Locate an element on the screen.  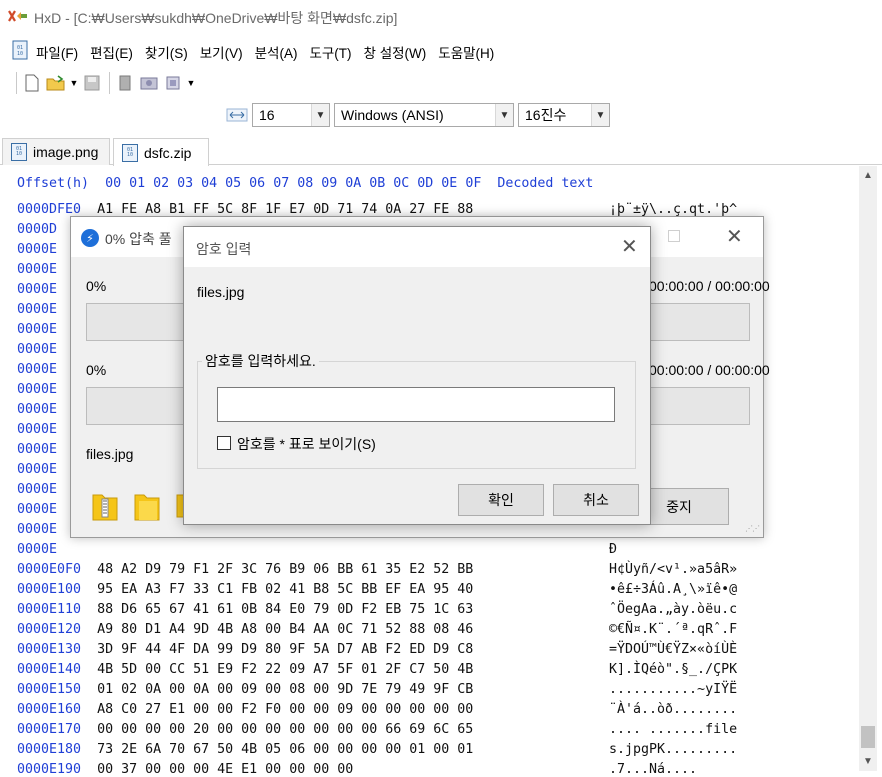
hex-row: 0000E t is located at coordinates (317, 509).